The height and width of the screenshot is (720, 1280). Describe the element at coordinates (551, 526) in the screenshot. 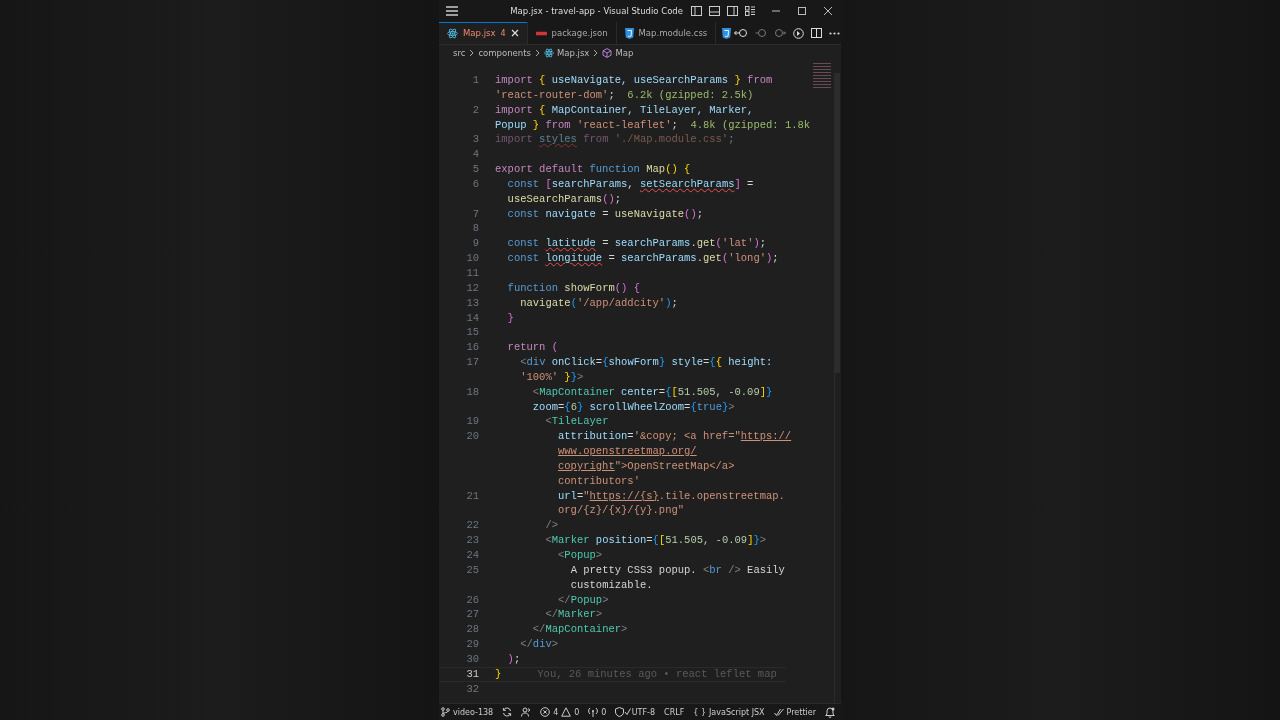

I see `code-line: />` at that location.